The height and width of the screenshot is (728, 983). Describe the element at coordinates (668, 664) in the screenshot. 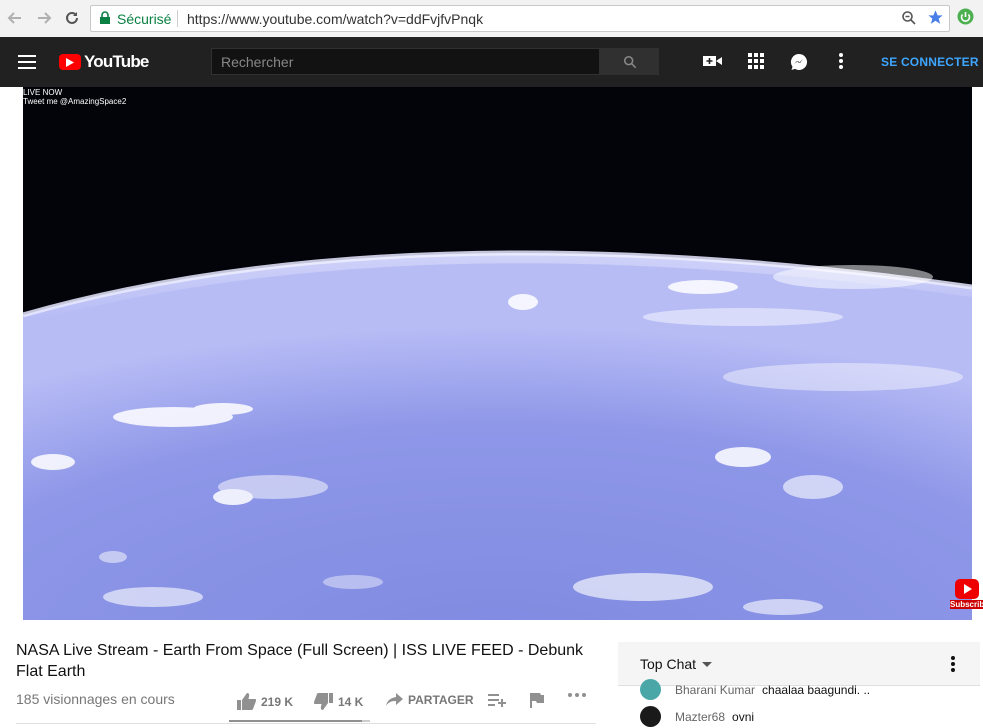

I see `chat-mode-label: Top Chat` at that location.